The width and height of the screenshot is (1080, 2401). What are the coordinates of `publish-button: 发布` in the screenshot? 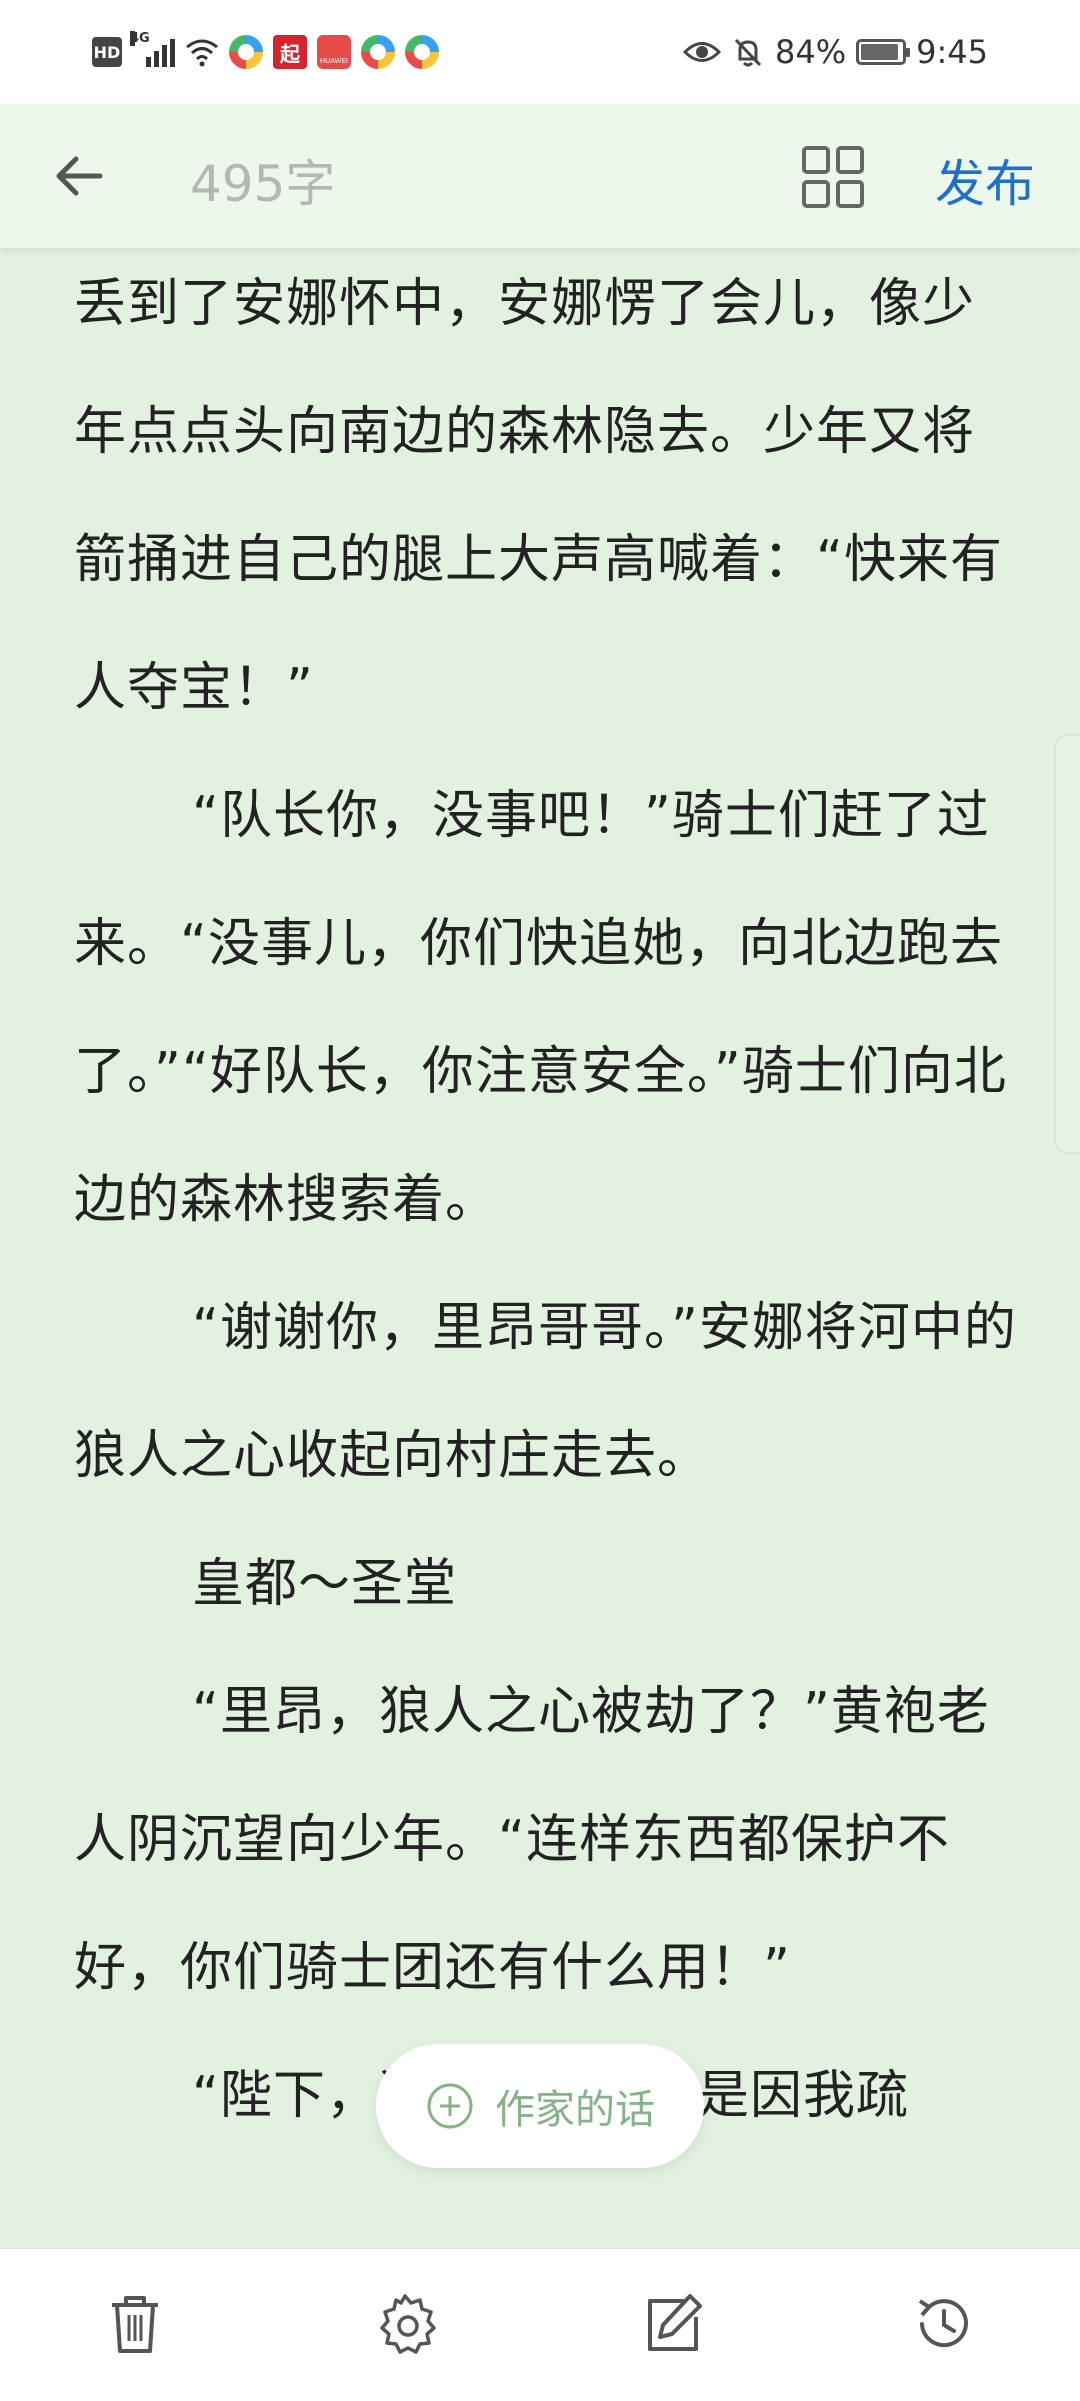 It's located at (985, 180).